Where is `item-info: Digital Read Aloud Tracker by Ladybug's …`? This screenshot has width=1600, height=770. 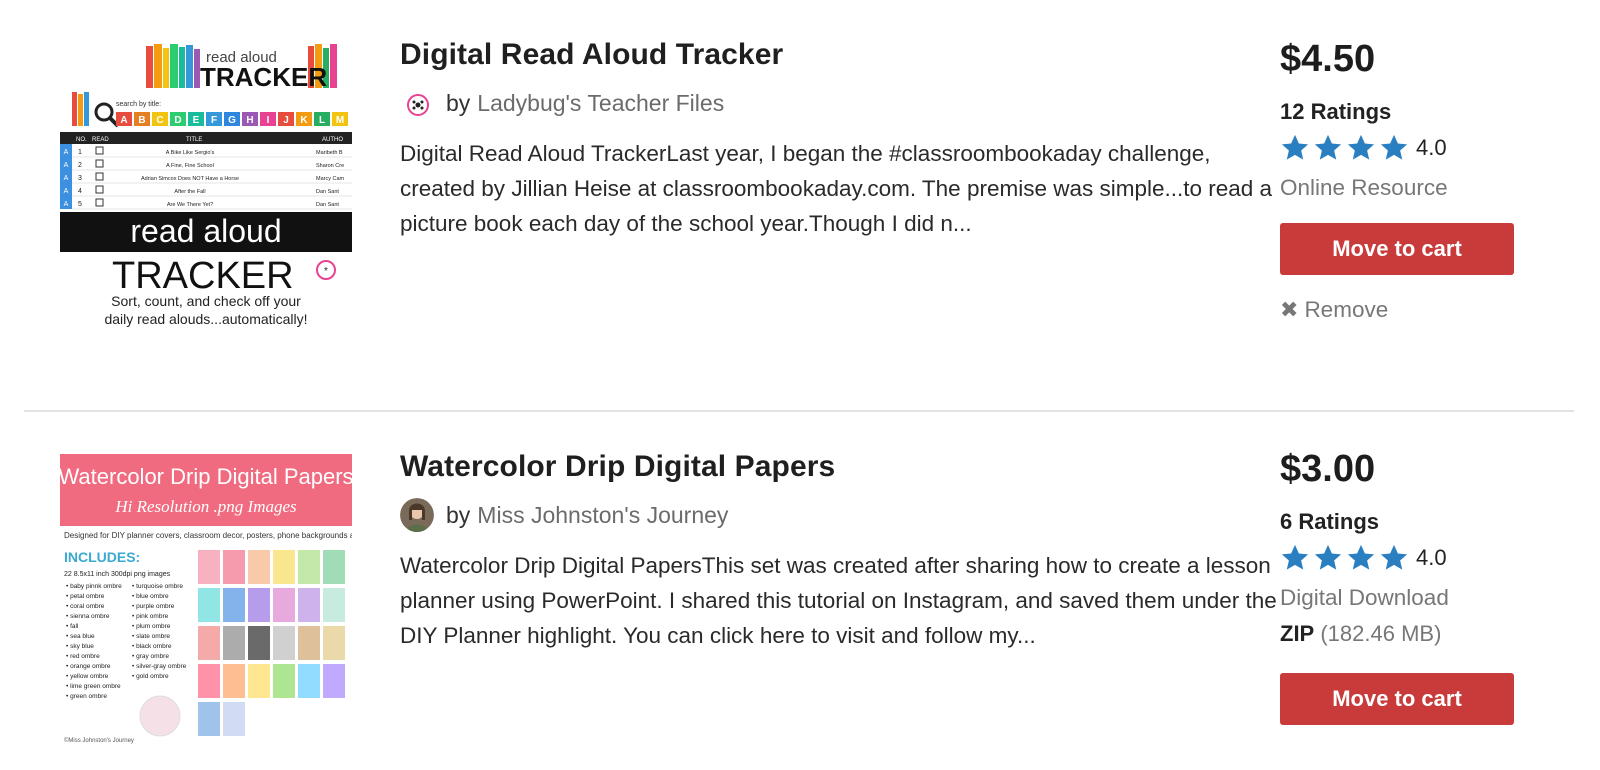
item-info: Digital Read Aloud Tracker by Ladybug's … is located at coordinates (836, 139).